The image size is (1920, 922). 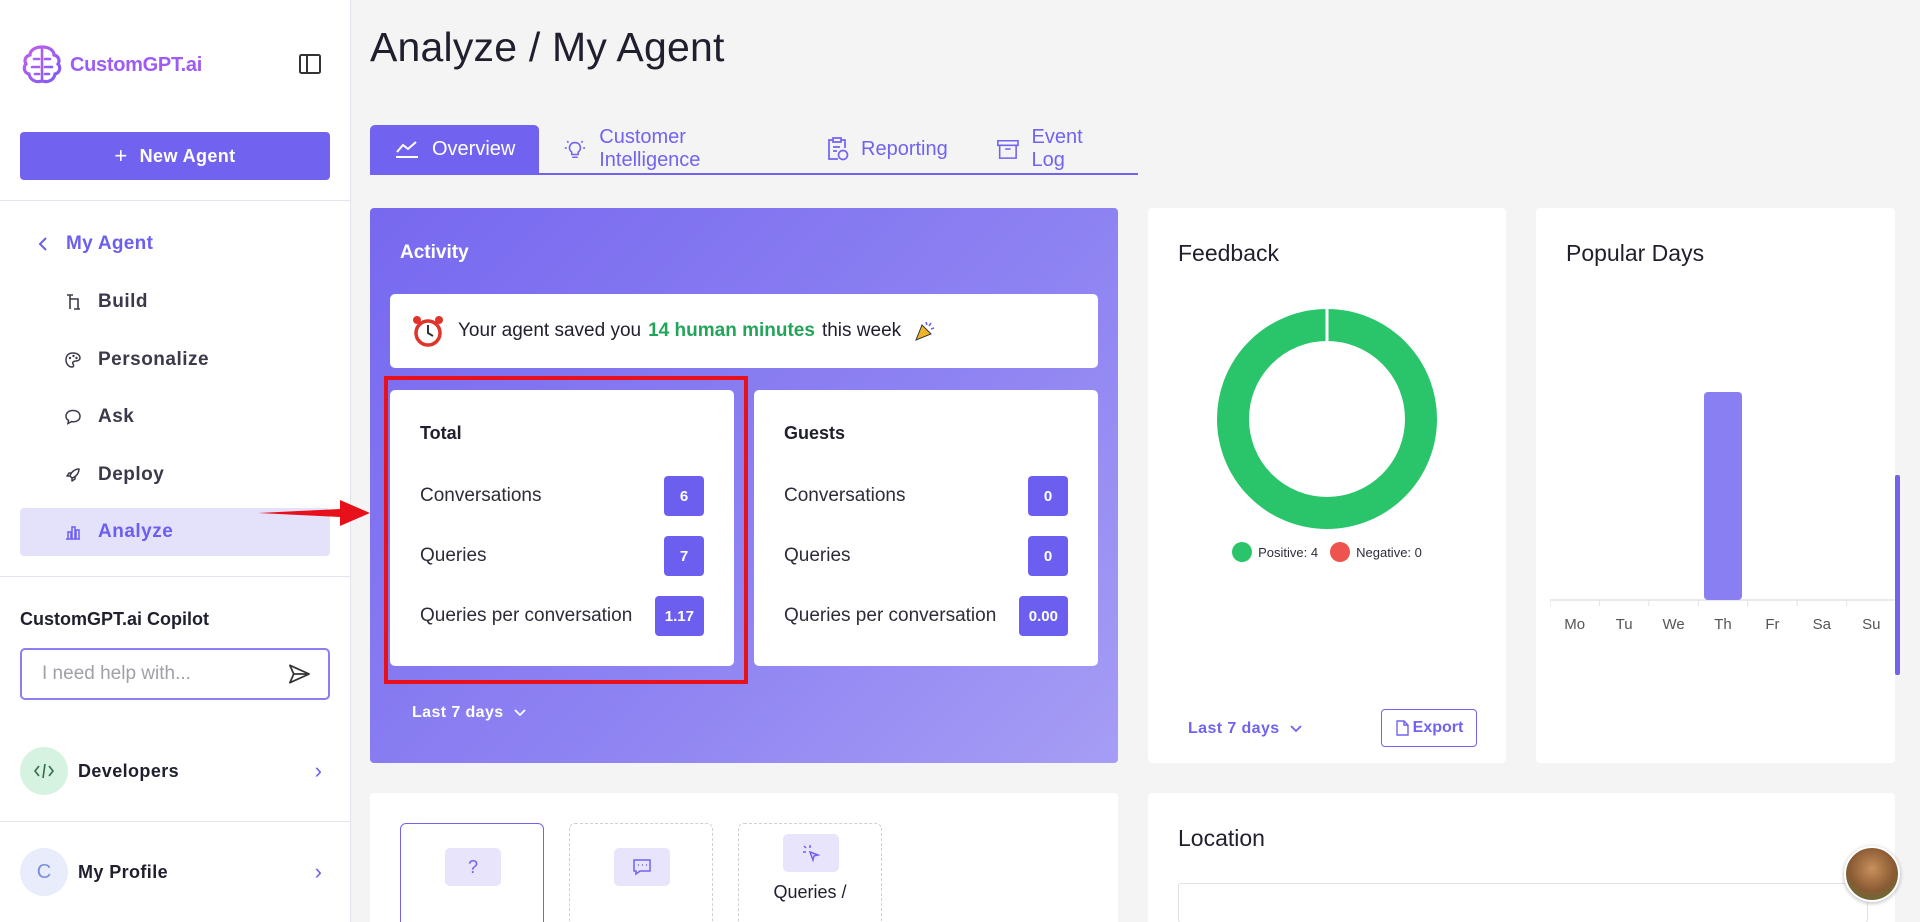 What do you see at coordinates (73, 475) in the screenshot?
I see `rocket-icon` at bounding box center [73, 475].